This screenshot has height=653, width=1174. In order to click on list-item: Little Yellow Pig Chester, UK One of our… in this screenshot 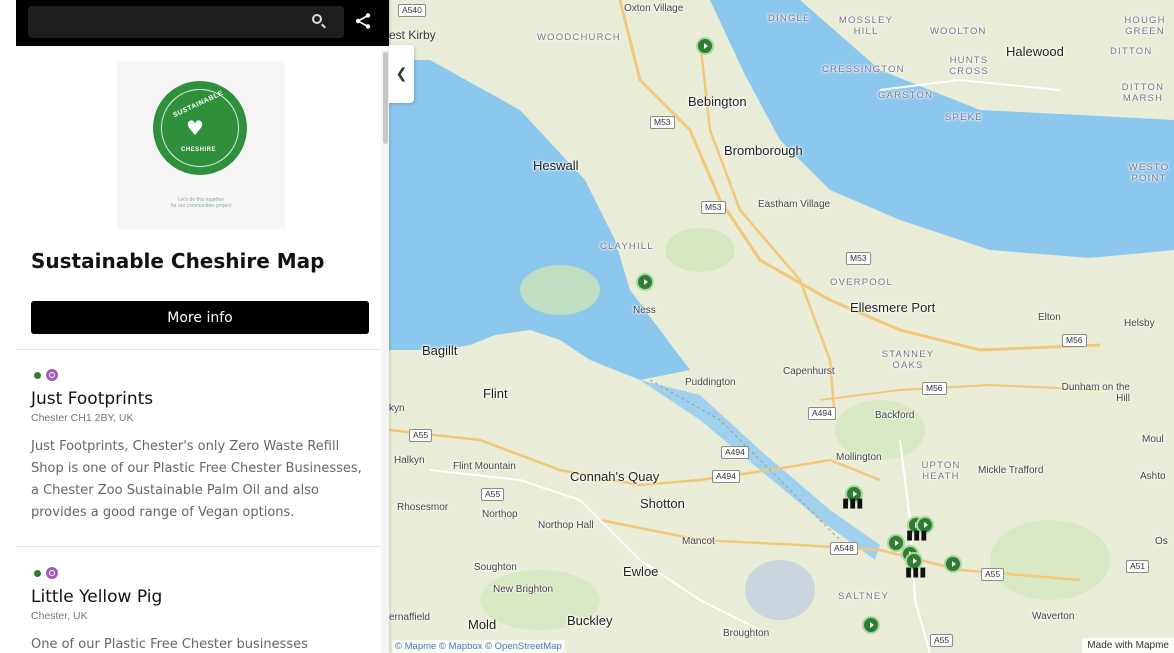, I will do `click(200, 610)`.